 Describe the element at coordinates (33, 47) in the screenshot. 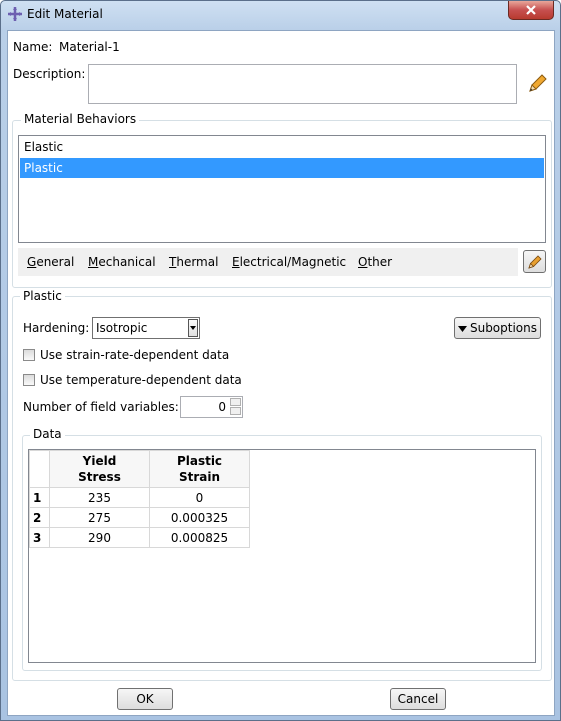

I see `name-label: Name:` at that location.